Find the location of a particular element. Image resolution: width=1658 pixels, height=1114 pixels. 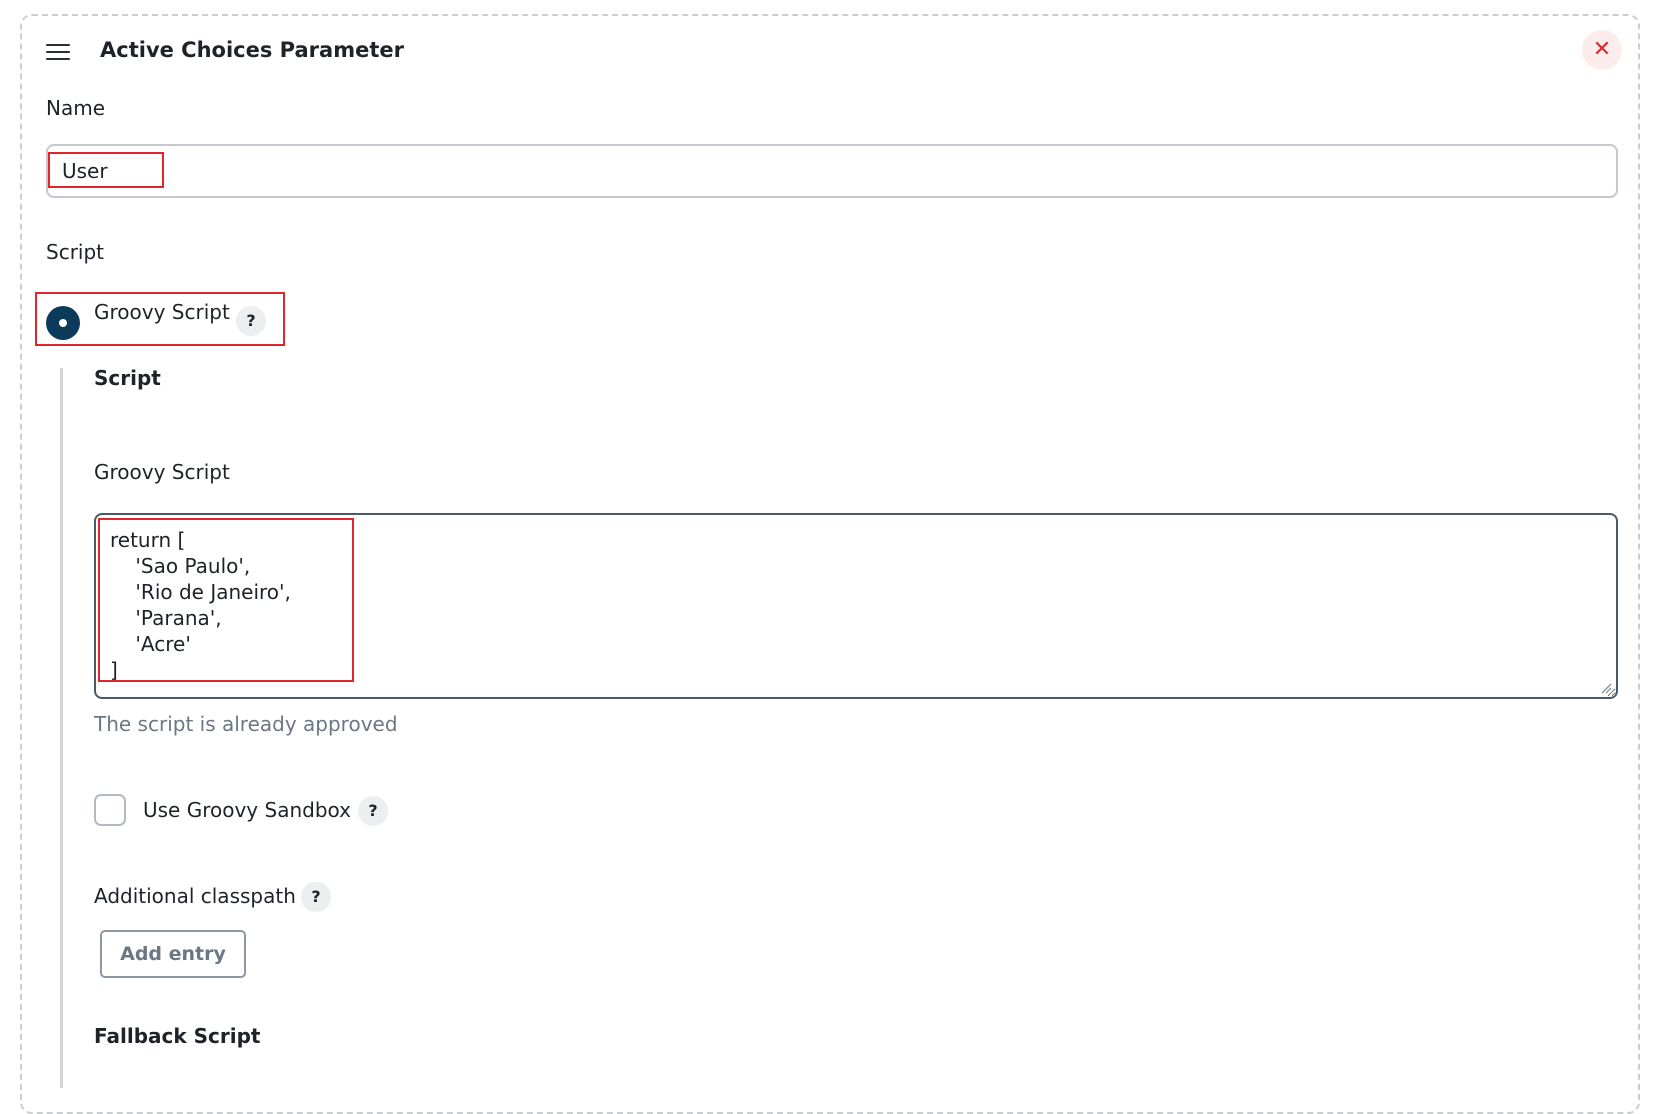

script-subheading: Script is located at coordinates (127, 378).